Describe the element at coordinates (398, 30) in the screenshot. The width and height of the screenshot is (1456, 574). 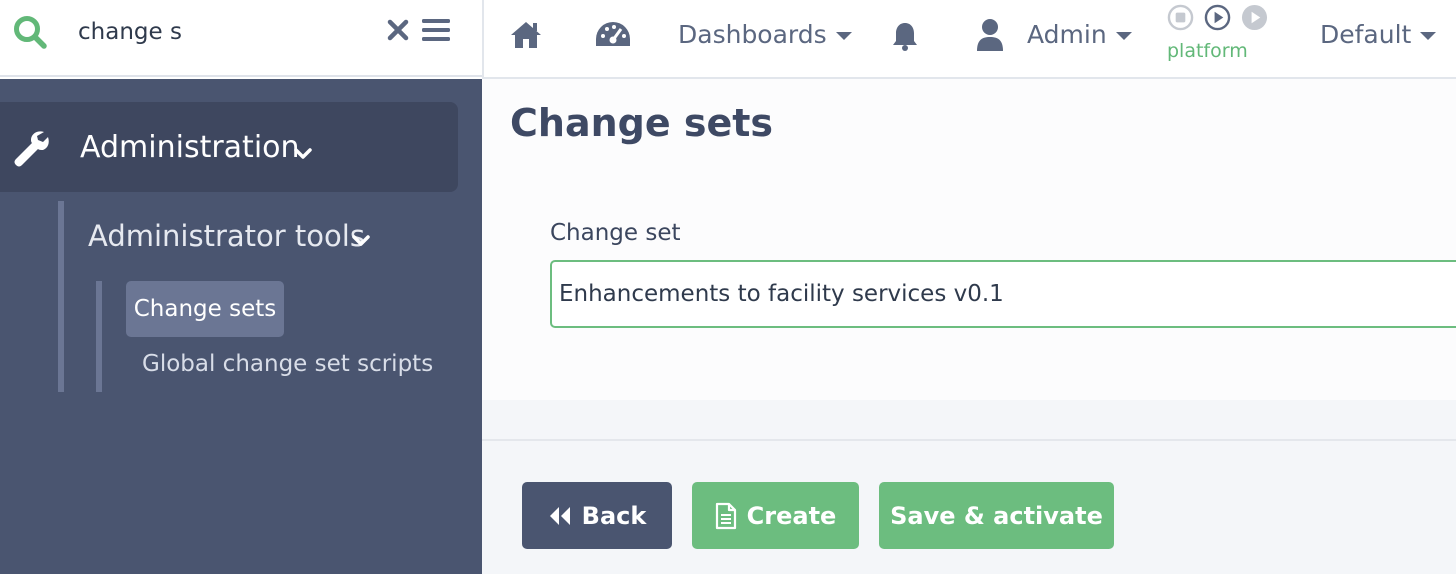
I see `clear-icon` at that location.